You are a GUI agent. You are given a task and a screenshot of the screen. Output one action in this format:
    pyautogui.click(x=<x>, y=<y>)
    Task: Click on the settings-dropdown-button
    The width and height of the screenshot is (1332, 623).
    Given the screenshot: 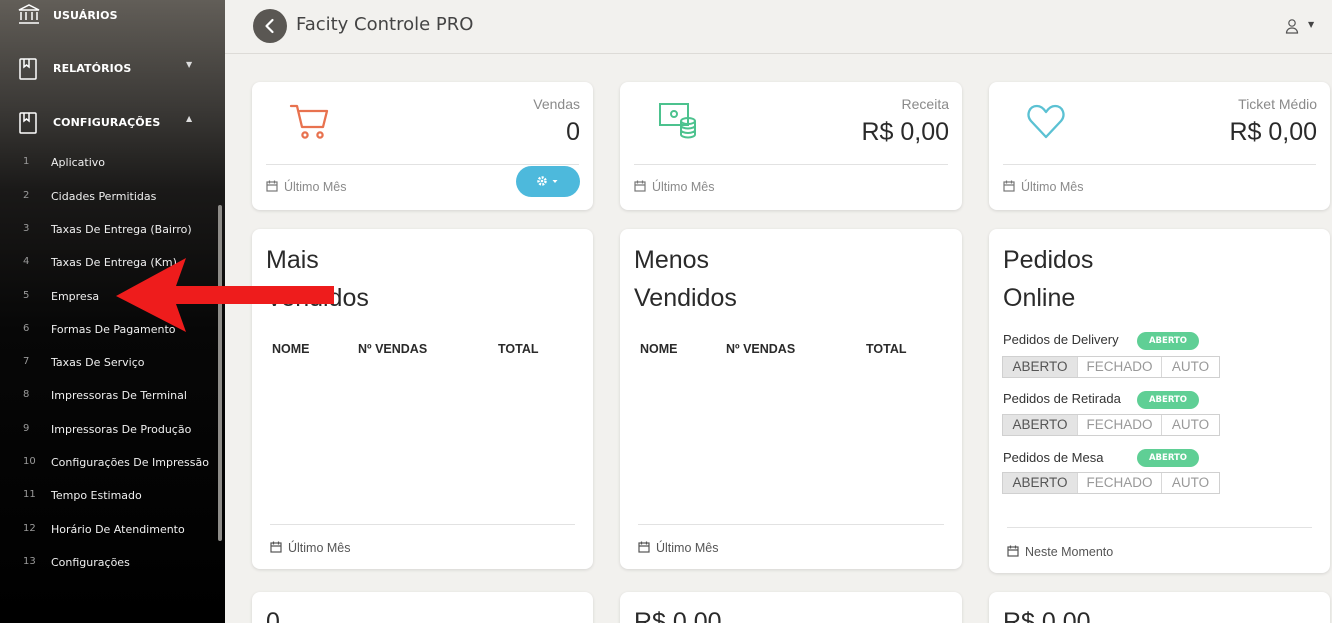 What is the action you would take?
    pyautogui.click(x=548, y=181)
    